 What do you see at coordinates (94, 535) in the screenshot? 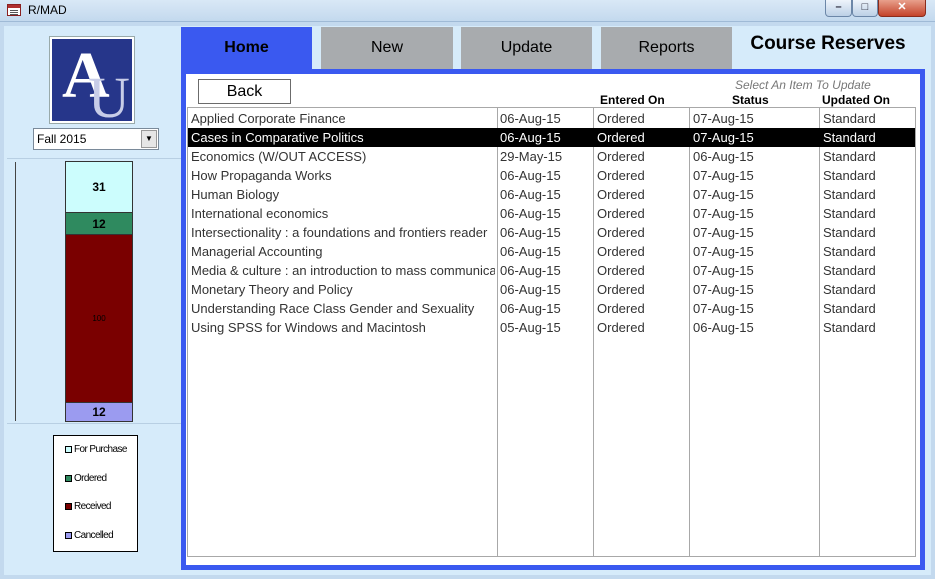
I see `legend-label: Cancelled` at bounding box center [94, 535].